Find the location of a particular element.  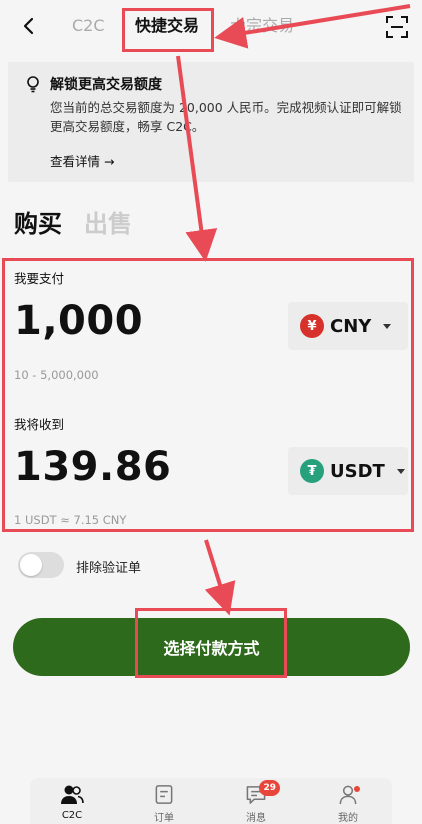

bottom-nav: C2C 订单 29 消息 我的 is located at coordinates (211, 801).